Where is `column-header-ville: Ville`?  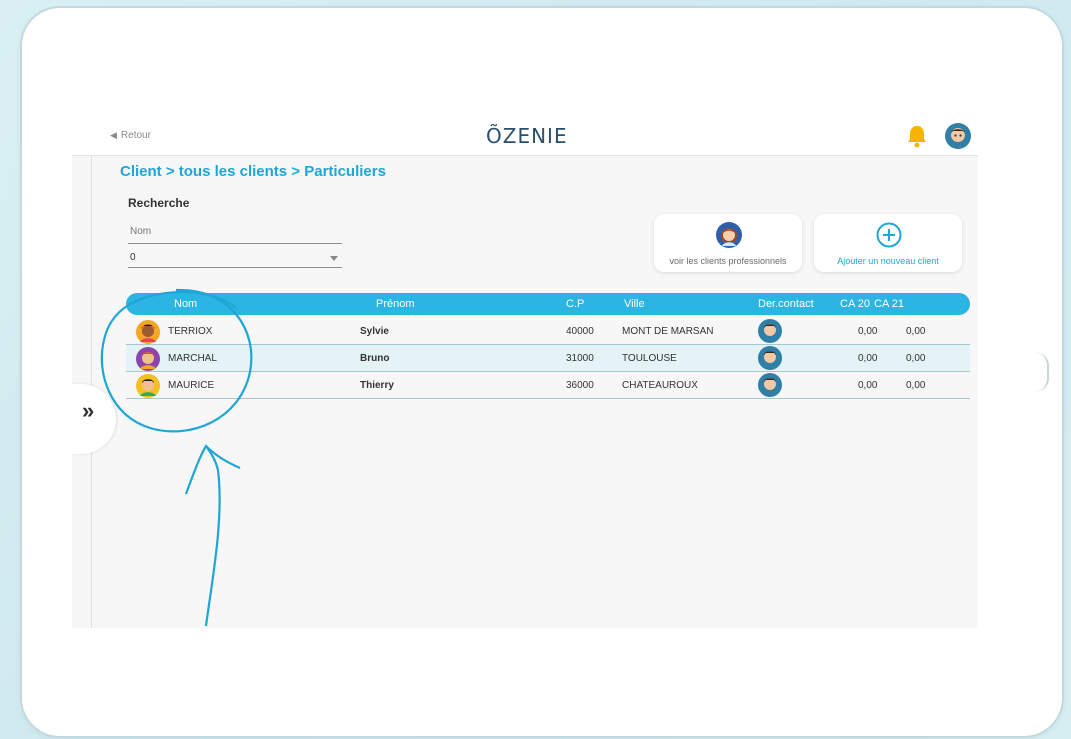 column-header-ville: Ville is located at coordinates (634, 304).